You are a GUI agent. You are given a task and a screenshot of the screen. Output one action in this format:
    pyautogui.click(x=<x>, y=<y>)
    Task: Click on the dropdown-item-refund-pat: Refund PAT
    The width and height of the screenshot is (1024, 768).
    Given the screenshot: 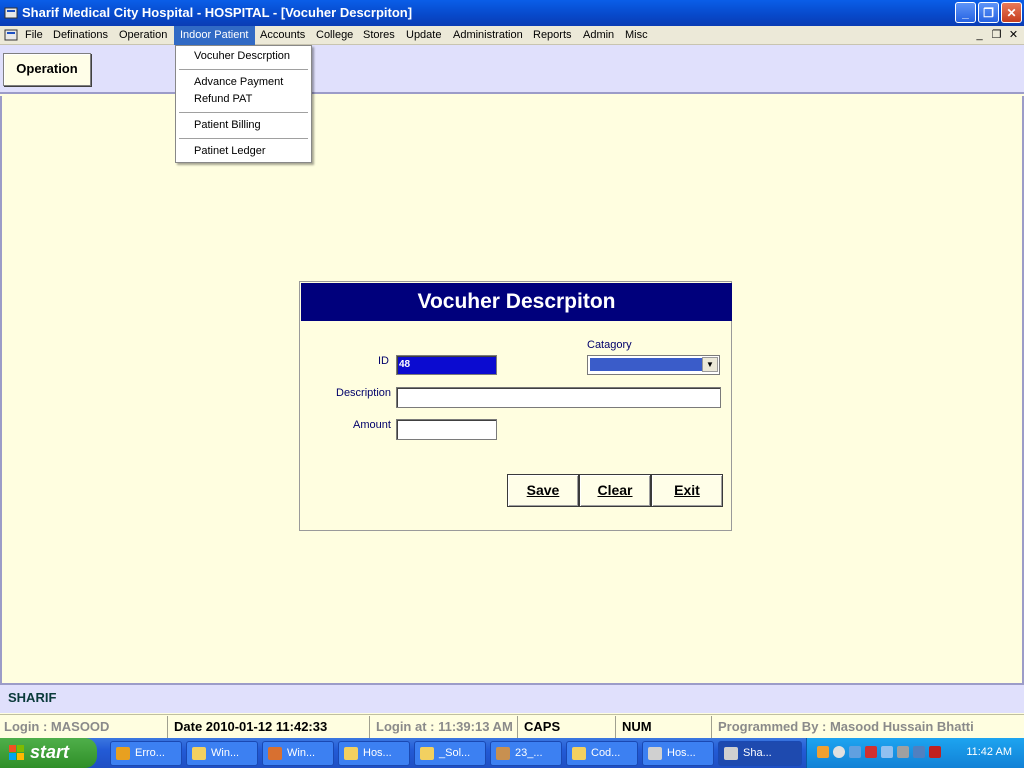 What is the action you would take?
    pyautogui.click(x=223, y=99)
    